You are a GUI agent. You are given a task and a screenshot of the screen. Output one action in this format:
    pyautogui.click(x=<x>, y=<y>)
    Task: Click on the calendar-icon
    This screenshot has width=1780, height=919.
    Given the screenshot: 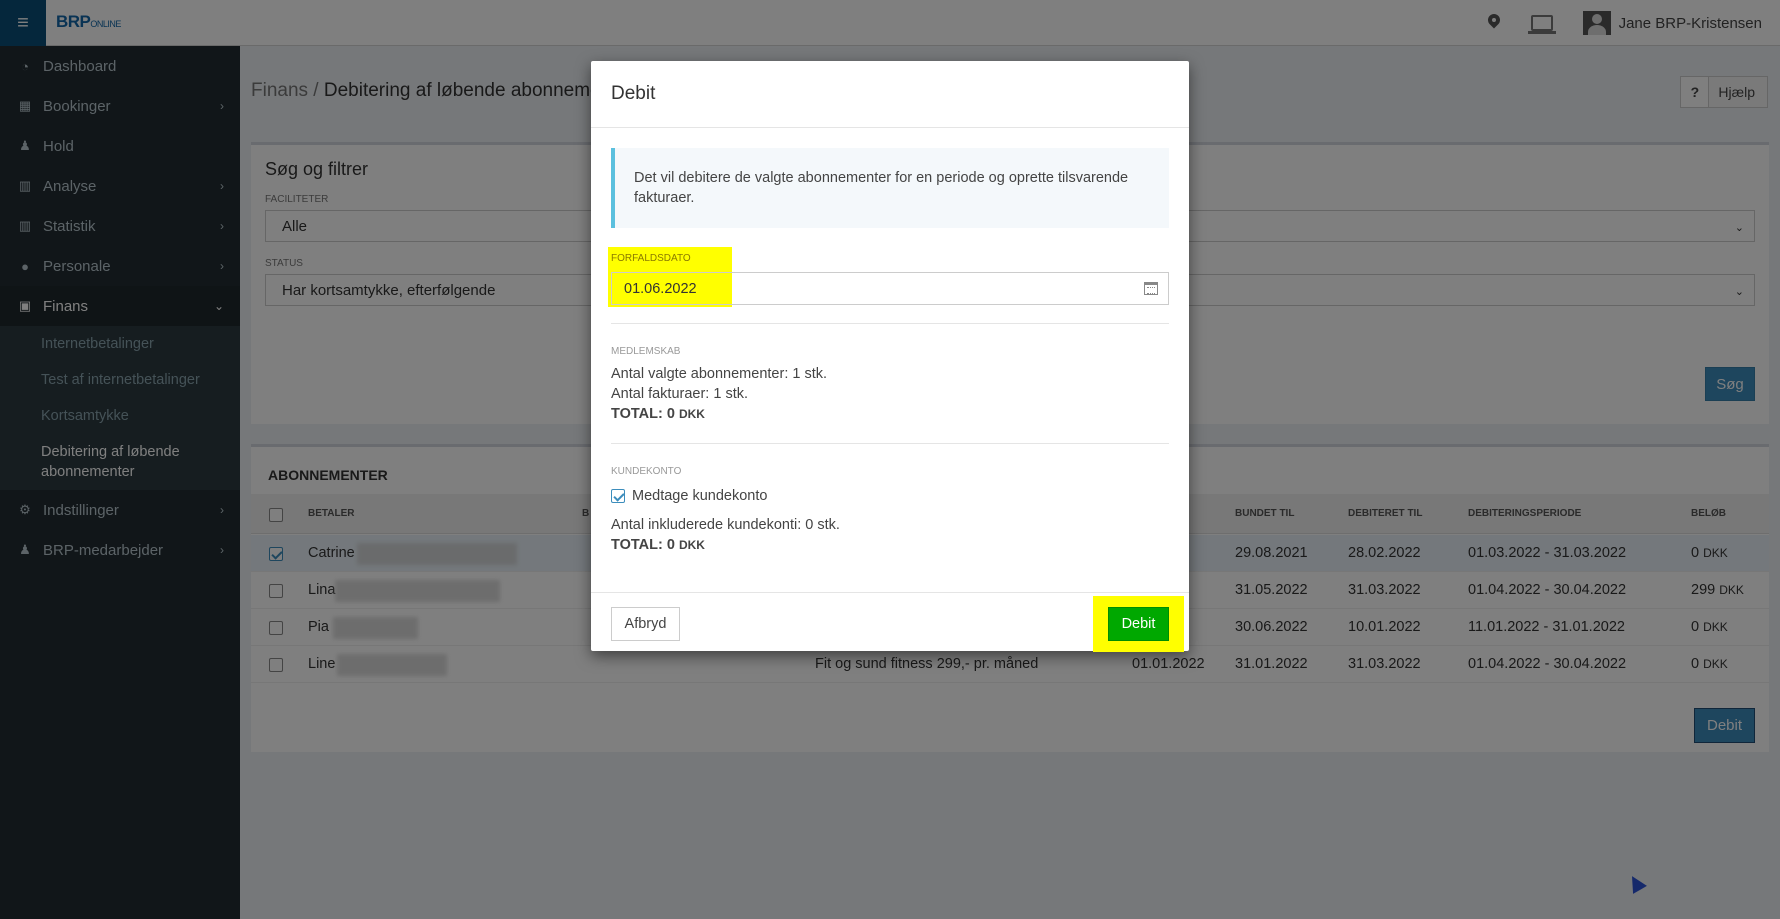 What is the action you would take?
    pyautogui.click(x=1151, y=288)
    